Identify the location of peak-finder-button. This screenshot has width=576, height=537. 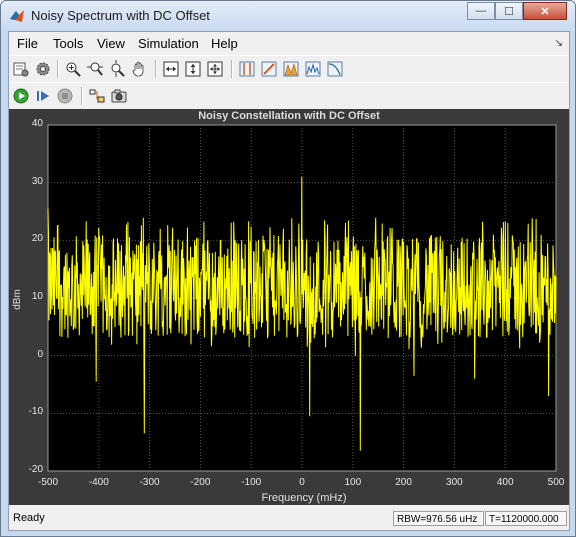
(291, 69).